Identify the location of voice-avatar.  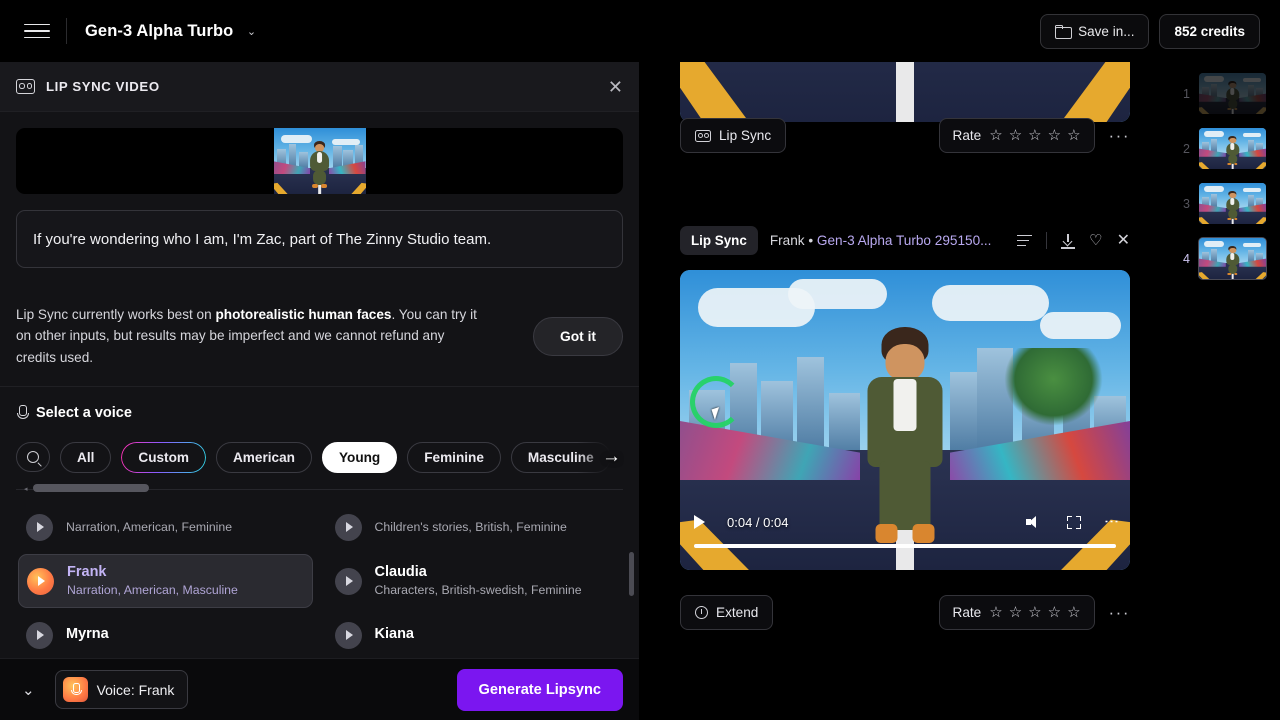
(75, 689).